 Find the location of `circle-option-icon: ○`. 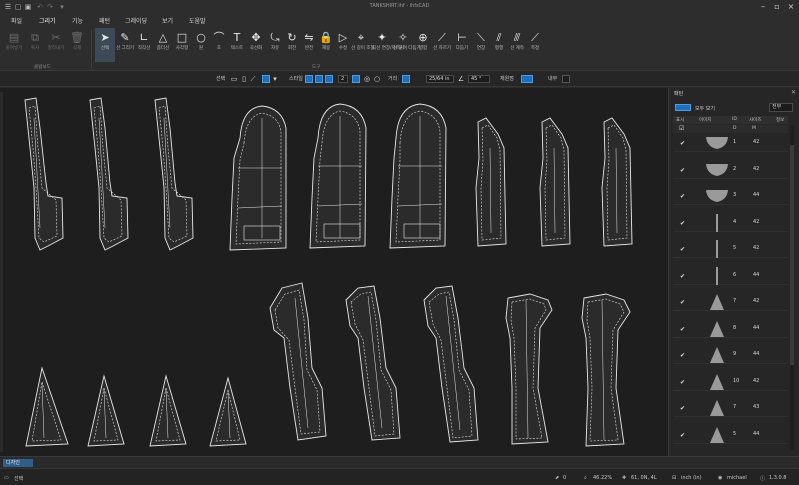

circle-option-icon: ○ is located at coordinates (377, 79).